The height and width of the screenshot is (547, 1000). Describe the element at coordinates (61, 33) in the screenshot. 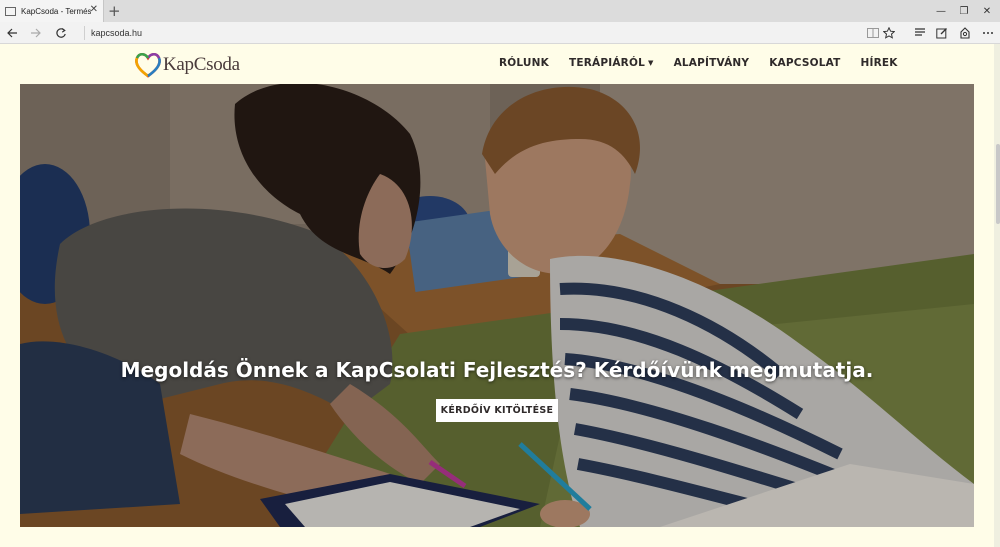

I see `refresh-icon` at that location.